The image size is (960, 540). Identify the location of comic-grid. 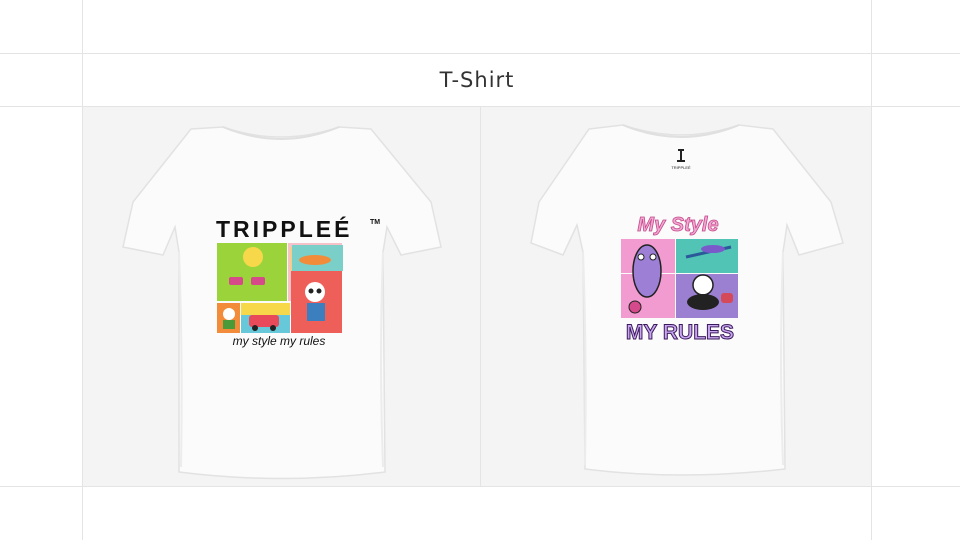
(280, 288).